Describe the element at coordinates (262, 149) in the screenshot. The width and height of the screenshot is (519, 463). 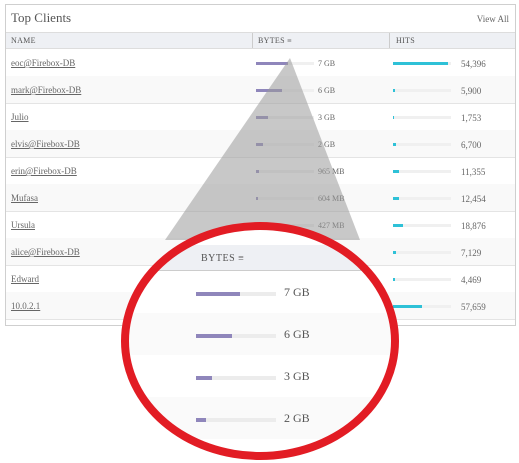
I see `zoom-beam` at that location.